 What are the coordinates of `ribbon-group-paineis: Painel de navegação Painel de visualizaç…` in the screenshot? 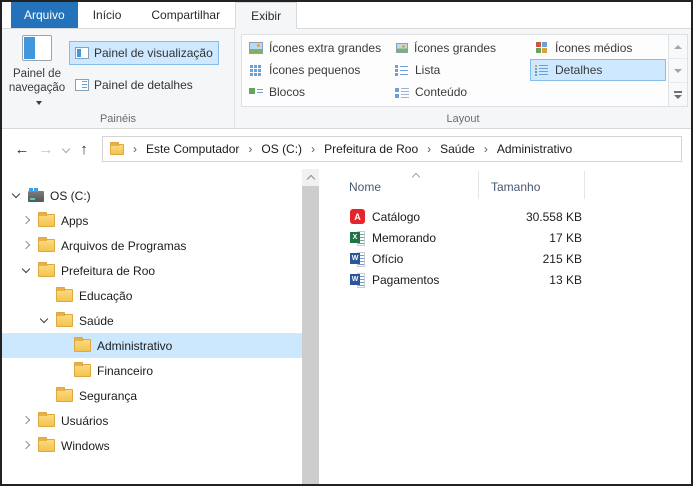 It's located at (118, 78).